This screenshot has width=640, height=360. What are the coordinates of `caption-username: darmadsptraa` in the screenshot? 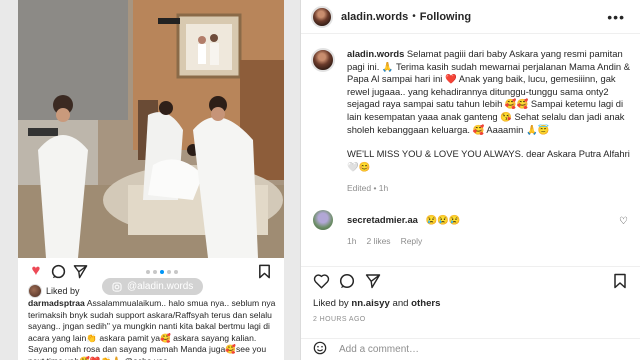 It's located at (56, 303).